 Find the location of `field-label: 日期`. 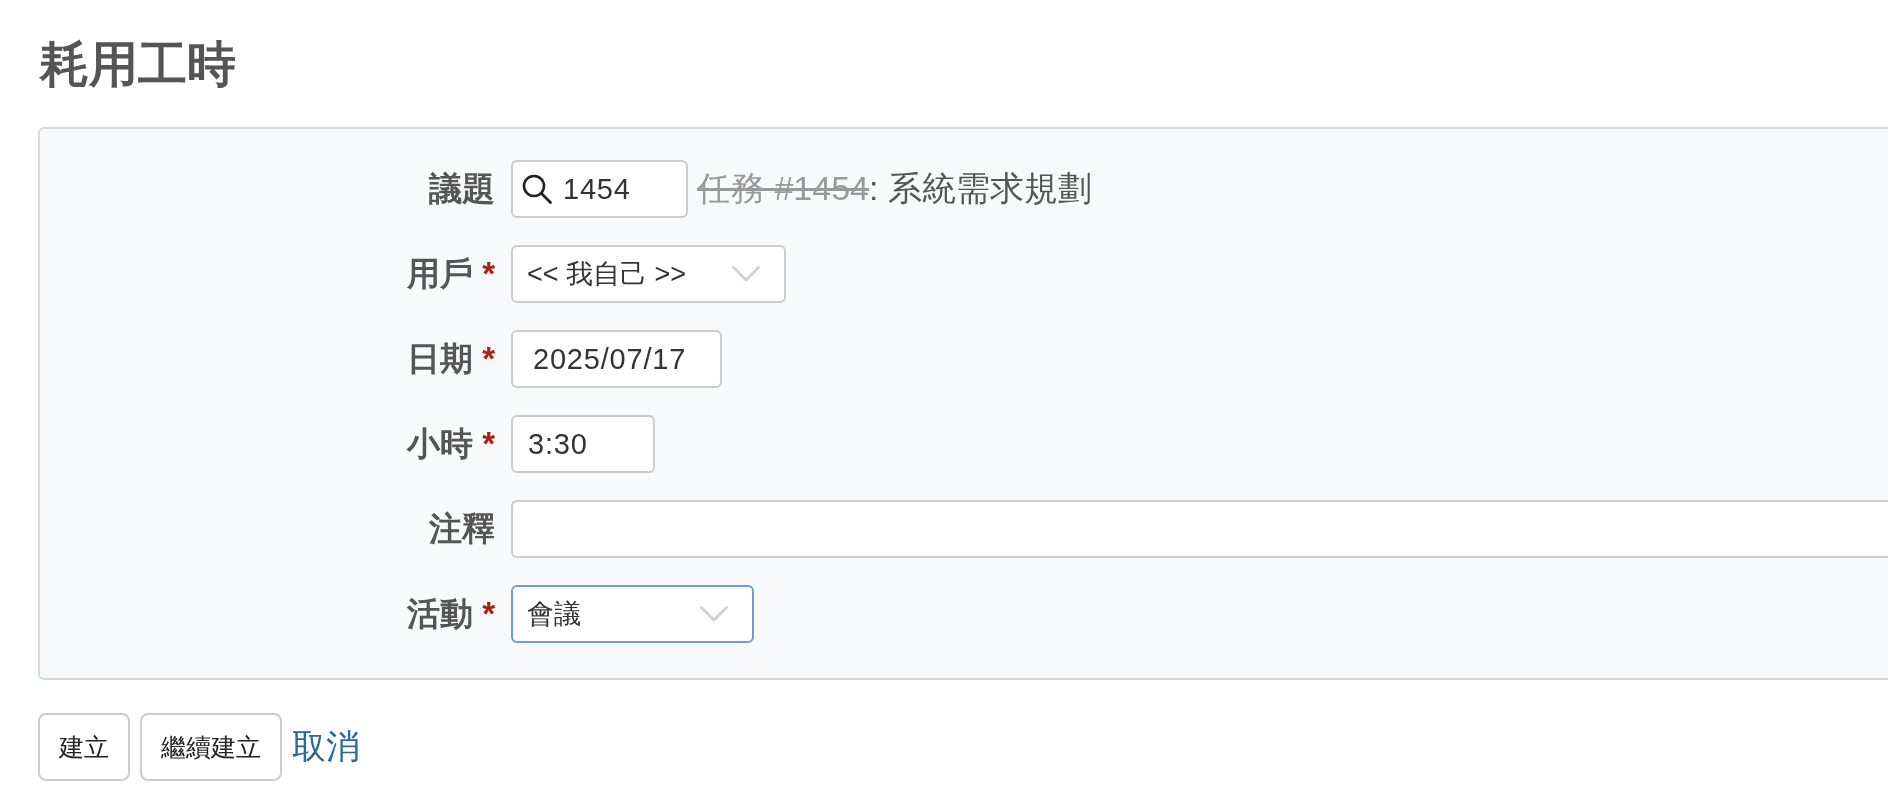

field-label: 日期 is located at coordinates (440, 359).